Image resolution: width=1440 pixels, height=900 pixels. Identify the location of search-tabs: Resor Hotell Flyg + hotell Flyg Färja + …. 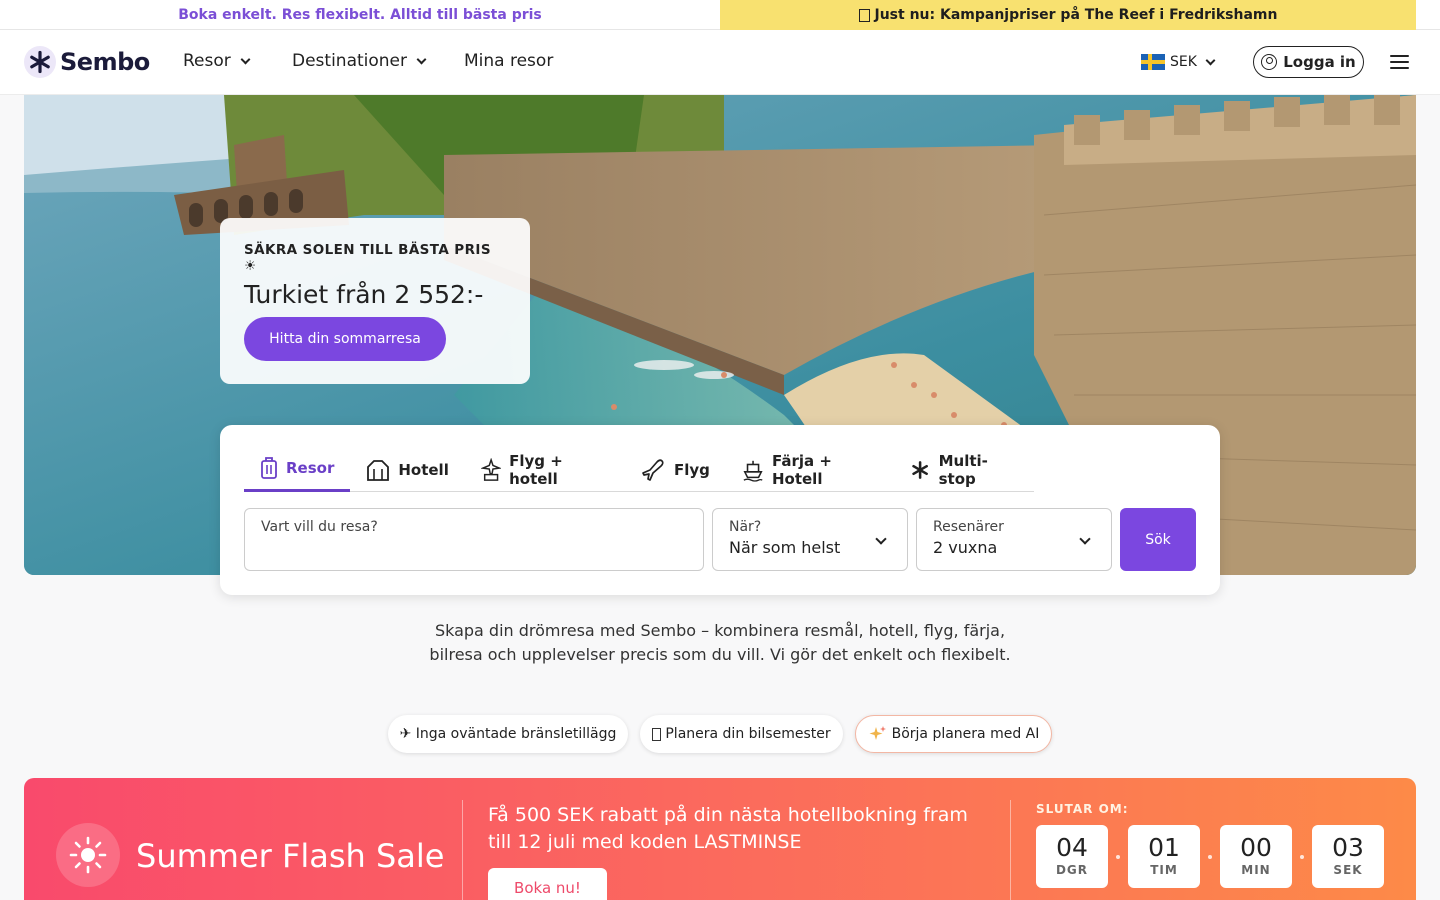
(639, 469).